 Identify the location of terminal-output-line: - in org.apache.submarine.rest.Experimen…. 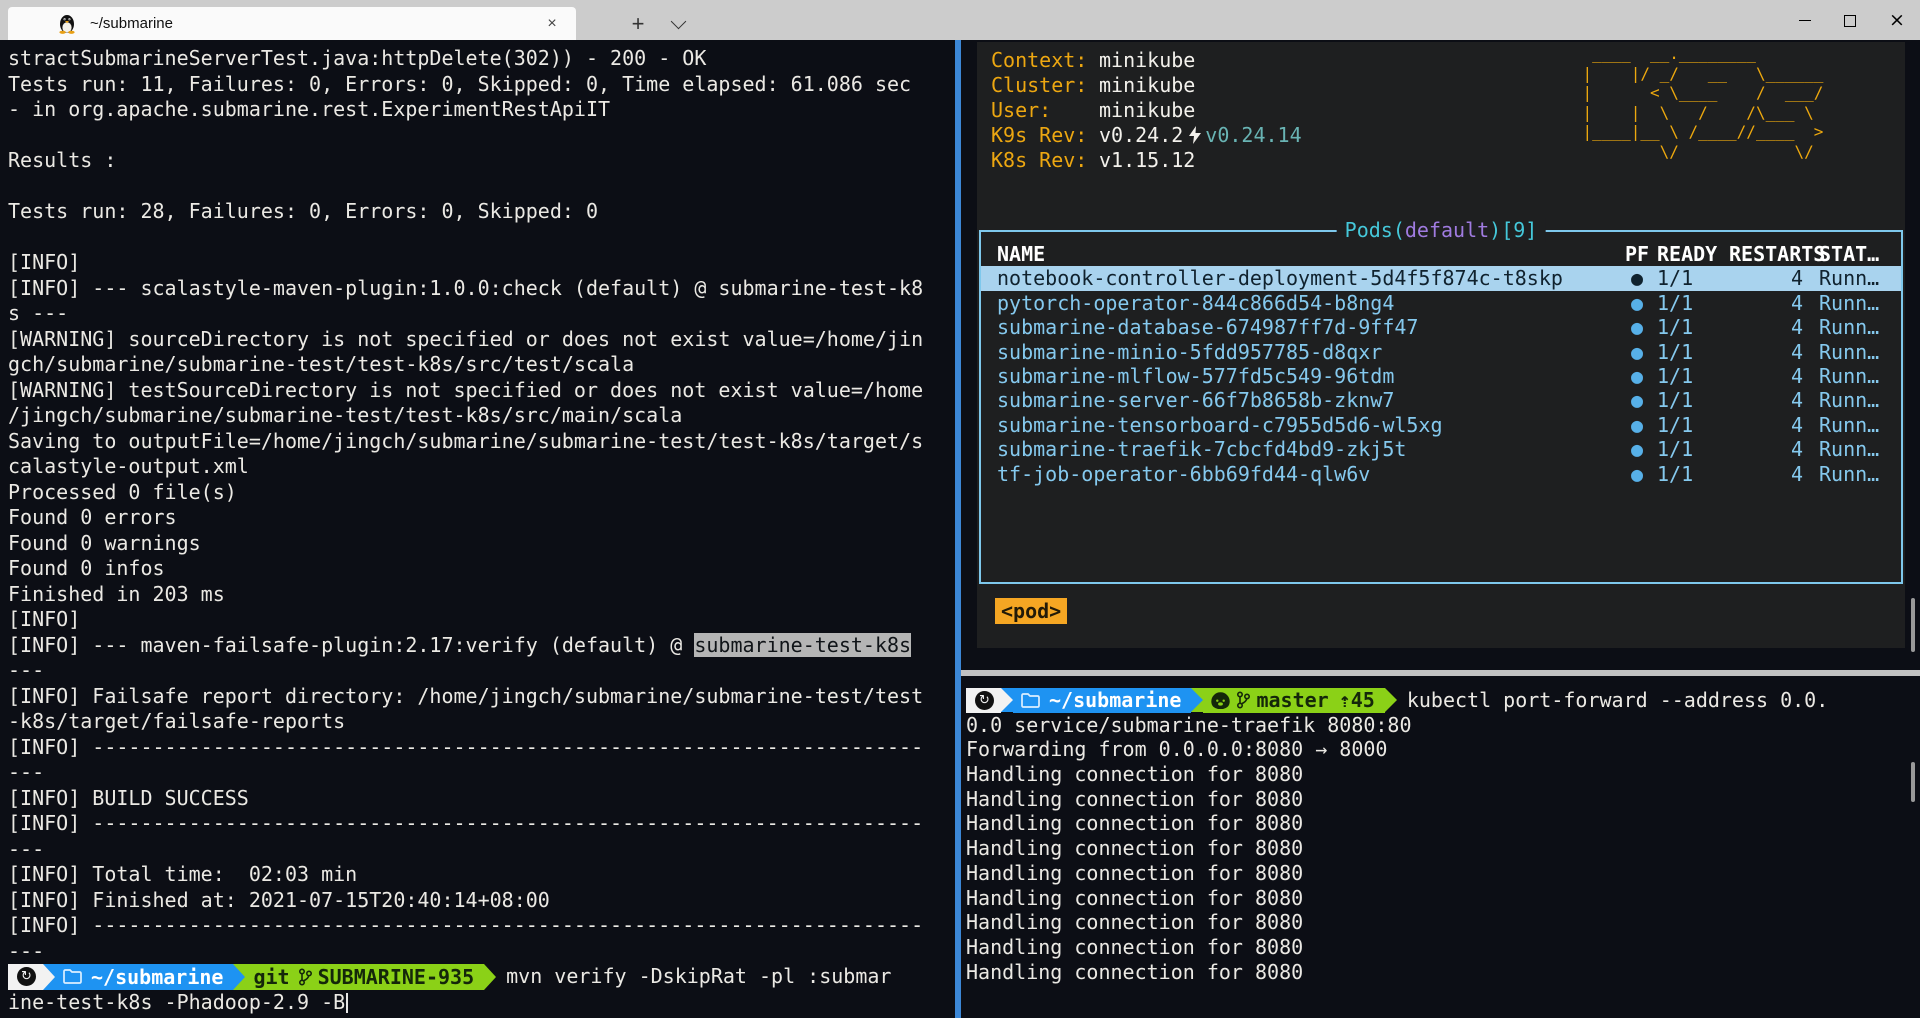
(309, 109).